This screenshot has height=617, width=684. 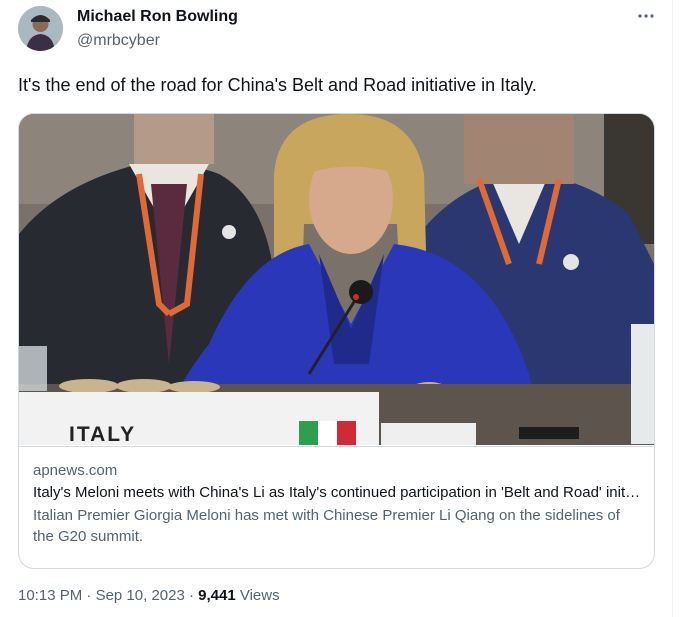 I want to click on user-avatar-photo, so click(x=40, y=28).